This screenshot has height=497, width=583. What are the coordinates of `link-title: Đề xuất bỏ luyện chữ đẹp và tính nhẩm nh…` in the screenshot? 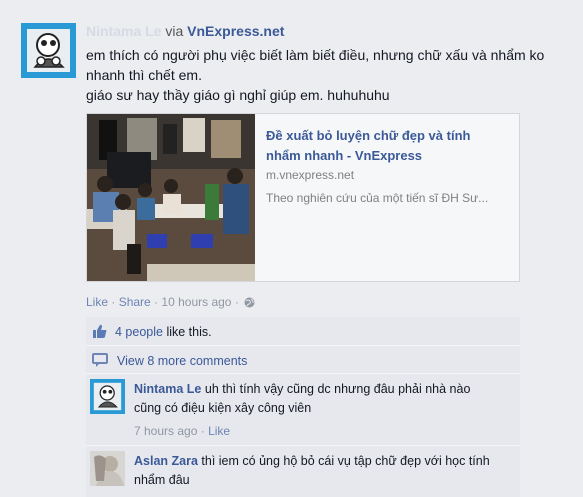 It's located at (386, 146).